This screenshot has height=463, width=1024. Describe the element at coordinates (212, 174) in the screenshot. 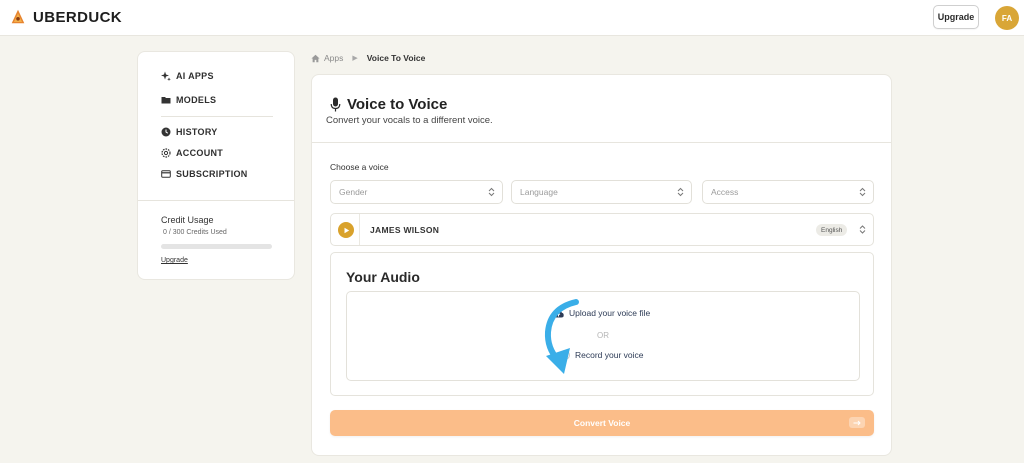

I see `sidebar-item-label: SUBSCRIPTION` at that location.